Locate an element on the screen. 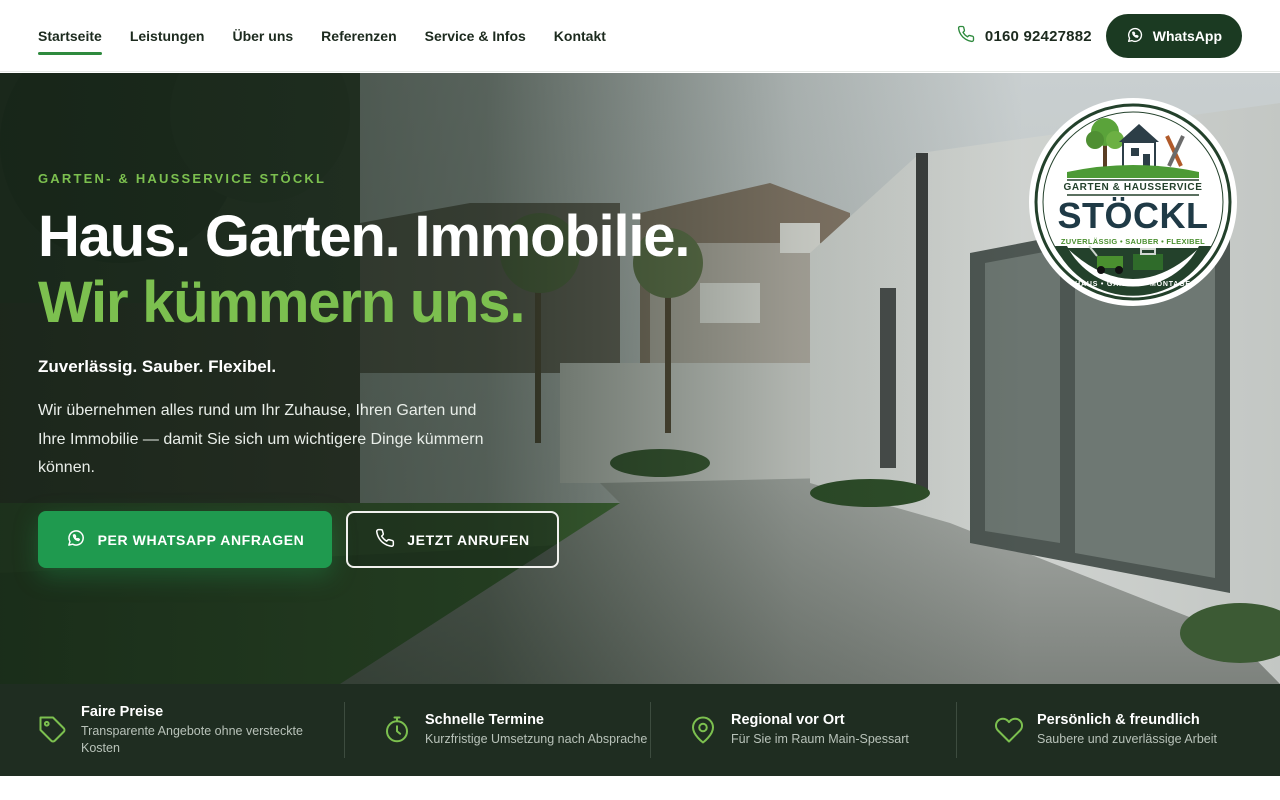 The height and width of the screenshot is (800, 1280). logo-company-name: STÖCKL is located at coordinates (1133, 215).